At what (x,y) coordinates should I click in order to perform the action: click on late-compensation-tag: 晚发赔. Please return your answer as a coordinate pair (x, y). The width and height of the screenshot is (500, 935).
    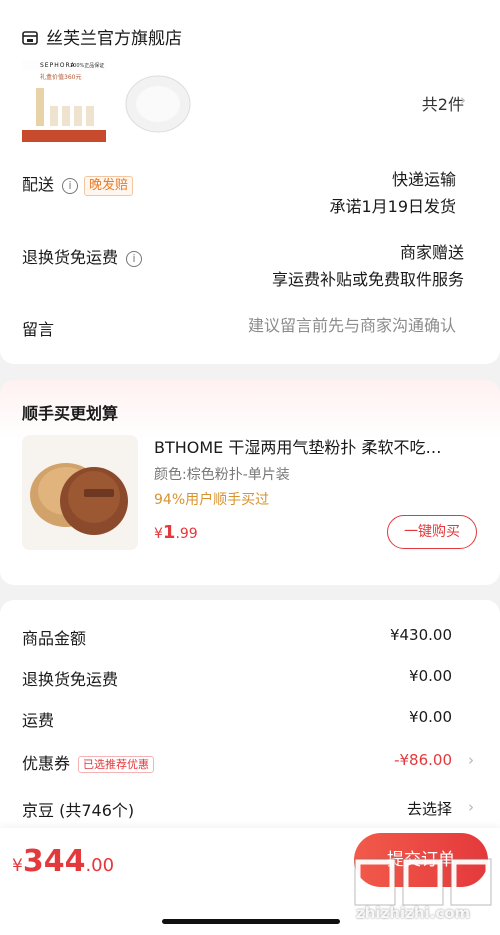
    Looking at the image, I should click on (109, 185).